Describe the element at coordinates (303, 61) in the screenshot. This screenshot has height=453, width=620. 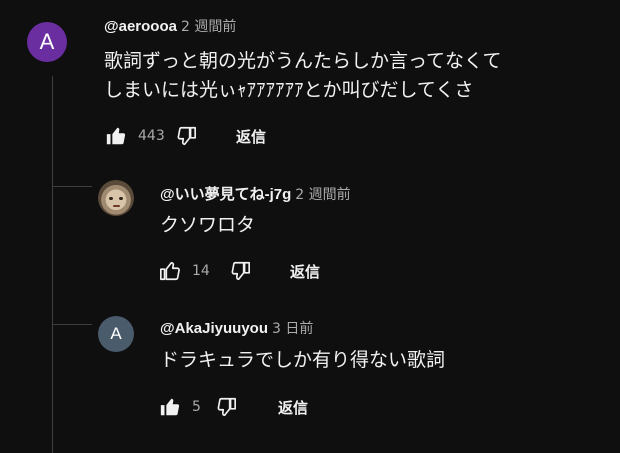
I see `comment-text: 歌詞ずっと朝の光がうんたらしか言ってなくて` at that location.